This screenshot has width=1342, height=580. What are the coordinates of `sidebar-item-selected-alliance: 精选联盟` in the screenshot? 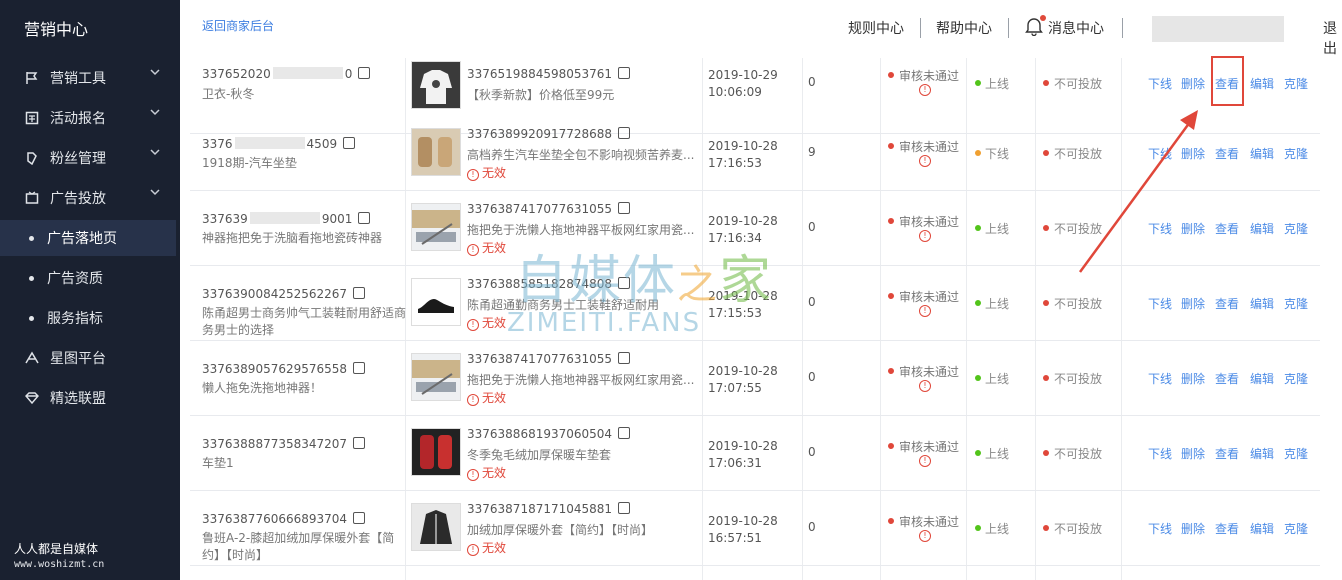 It's located at (88, 398).